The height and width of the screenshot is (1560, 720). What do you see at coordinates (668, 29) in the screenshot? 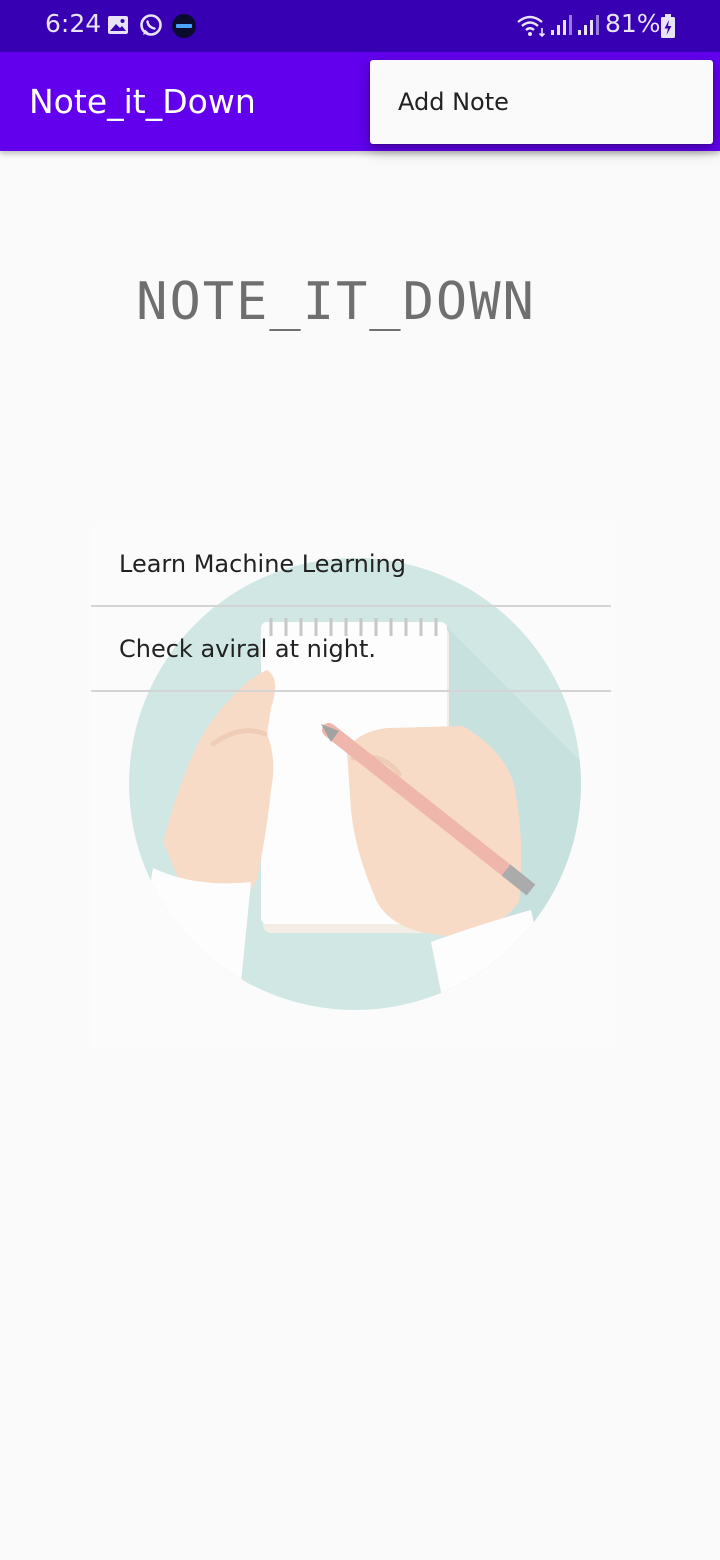
I see `battery-charging-icon` at bounding box center [668, 29].